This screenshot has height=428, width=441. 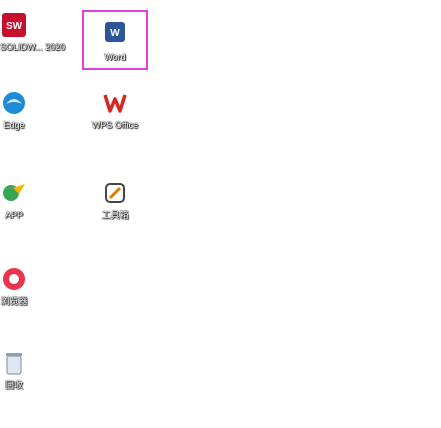 I want to click on word-icon: W, so click(x=115, y=32).